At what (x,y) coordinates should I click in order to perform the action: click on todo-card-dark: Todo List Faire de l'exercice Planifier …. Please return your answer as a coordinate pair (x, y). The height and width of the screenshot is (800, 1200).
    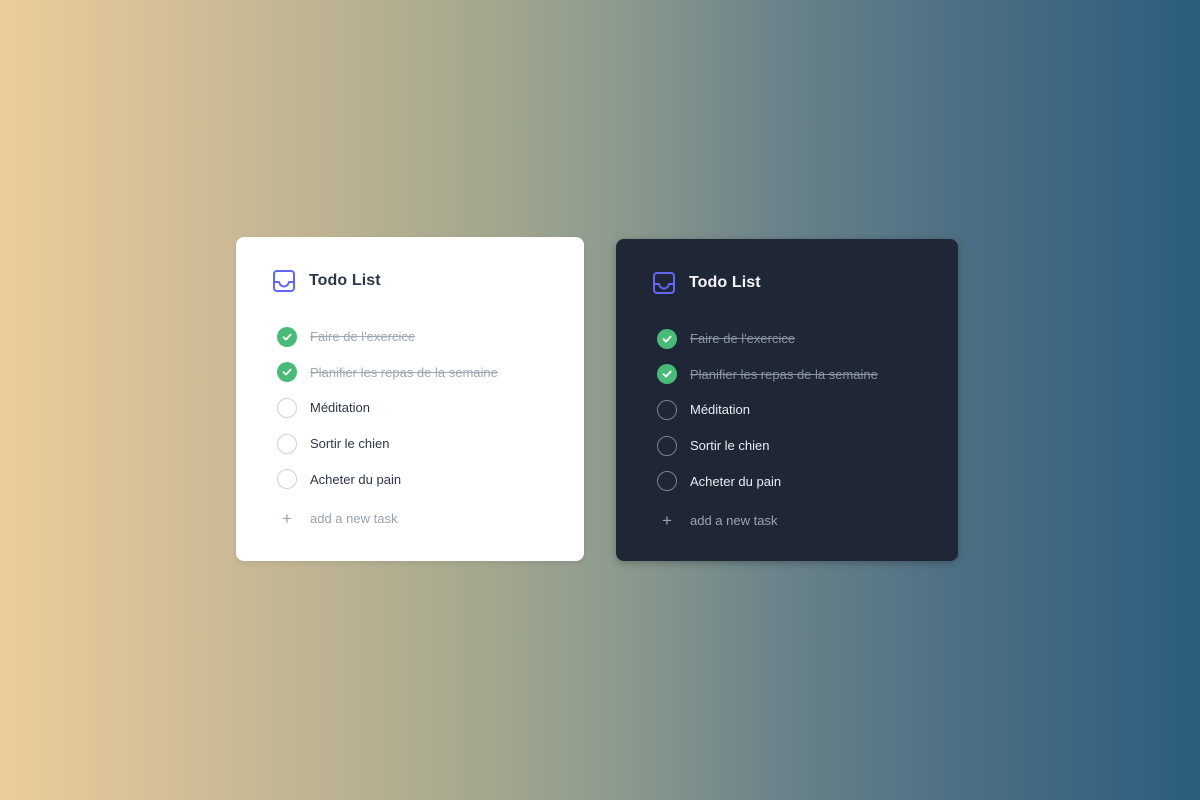
    Looking at the image, I should click on (787, 400).